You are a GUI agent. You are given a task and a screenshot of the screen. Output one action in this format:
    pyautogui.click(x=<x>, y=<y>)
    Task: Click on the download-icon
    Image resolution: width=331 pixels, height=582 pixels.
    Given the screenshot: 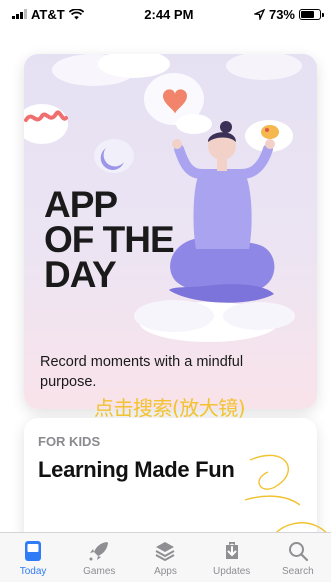 What is the action you would take?
    pyautogui.click(x=231, y=550)
    